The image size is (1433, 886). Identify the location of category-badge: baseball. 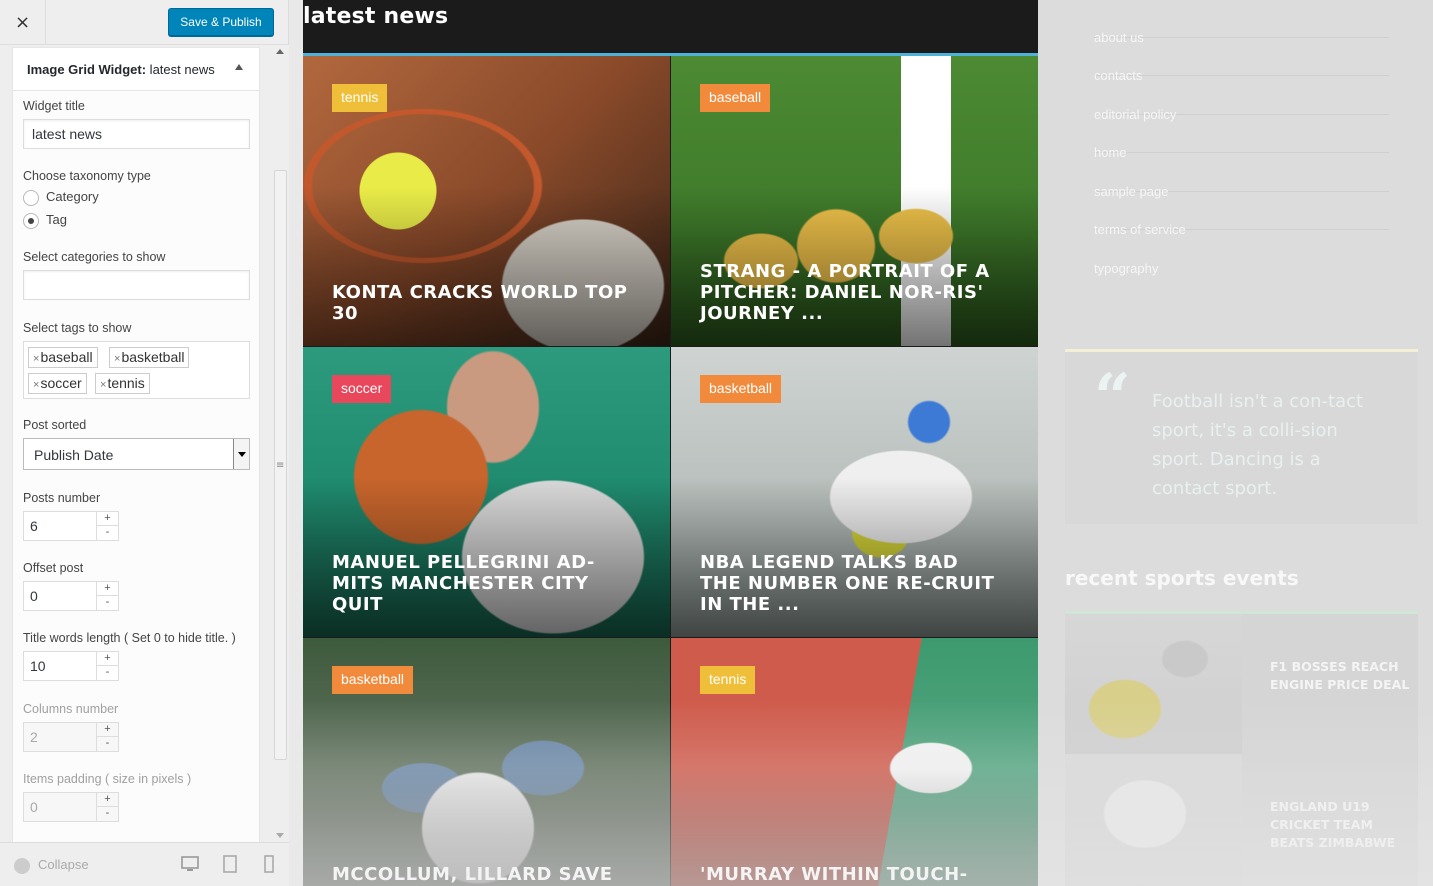
(735, 98).